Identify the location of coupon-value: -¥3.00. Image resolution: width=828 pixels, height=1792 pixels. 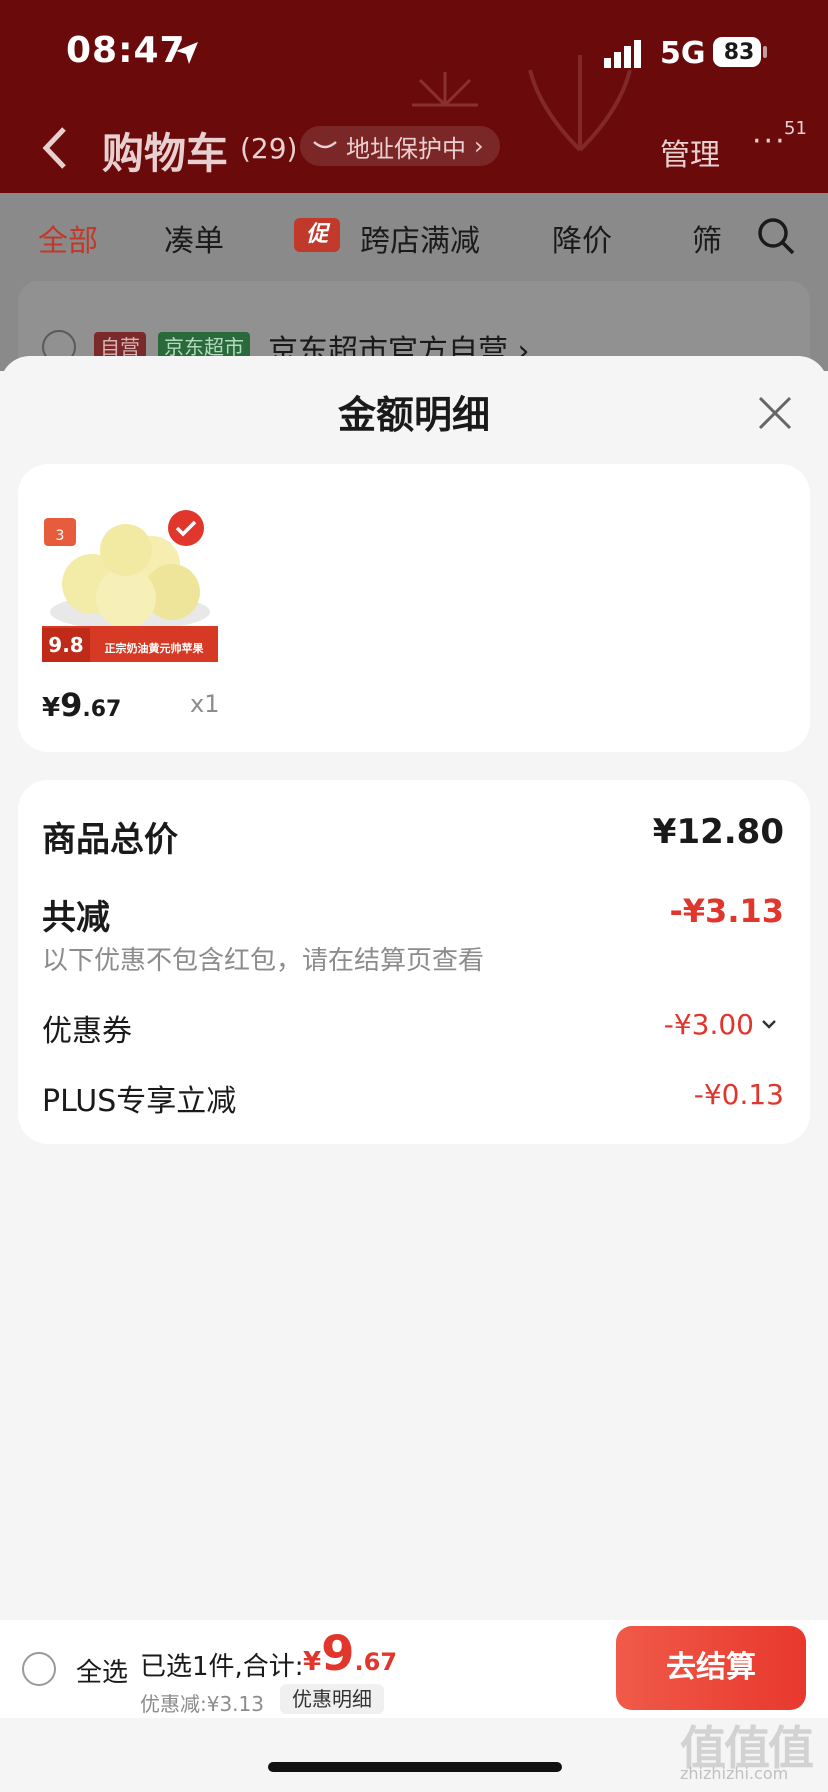
(709, 1024).